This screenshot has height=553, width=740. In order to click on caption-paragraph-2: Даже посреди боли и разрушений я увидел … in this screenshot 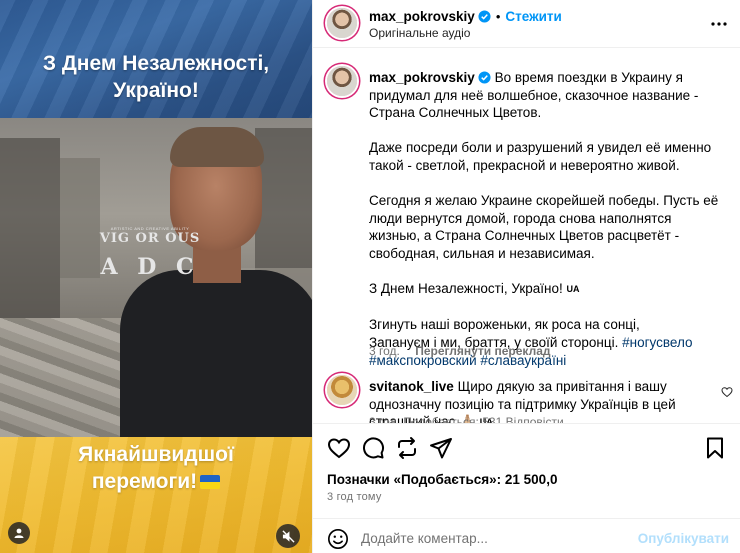, I will do `click(540, 156)`.